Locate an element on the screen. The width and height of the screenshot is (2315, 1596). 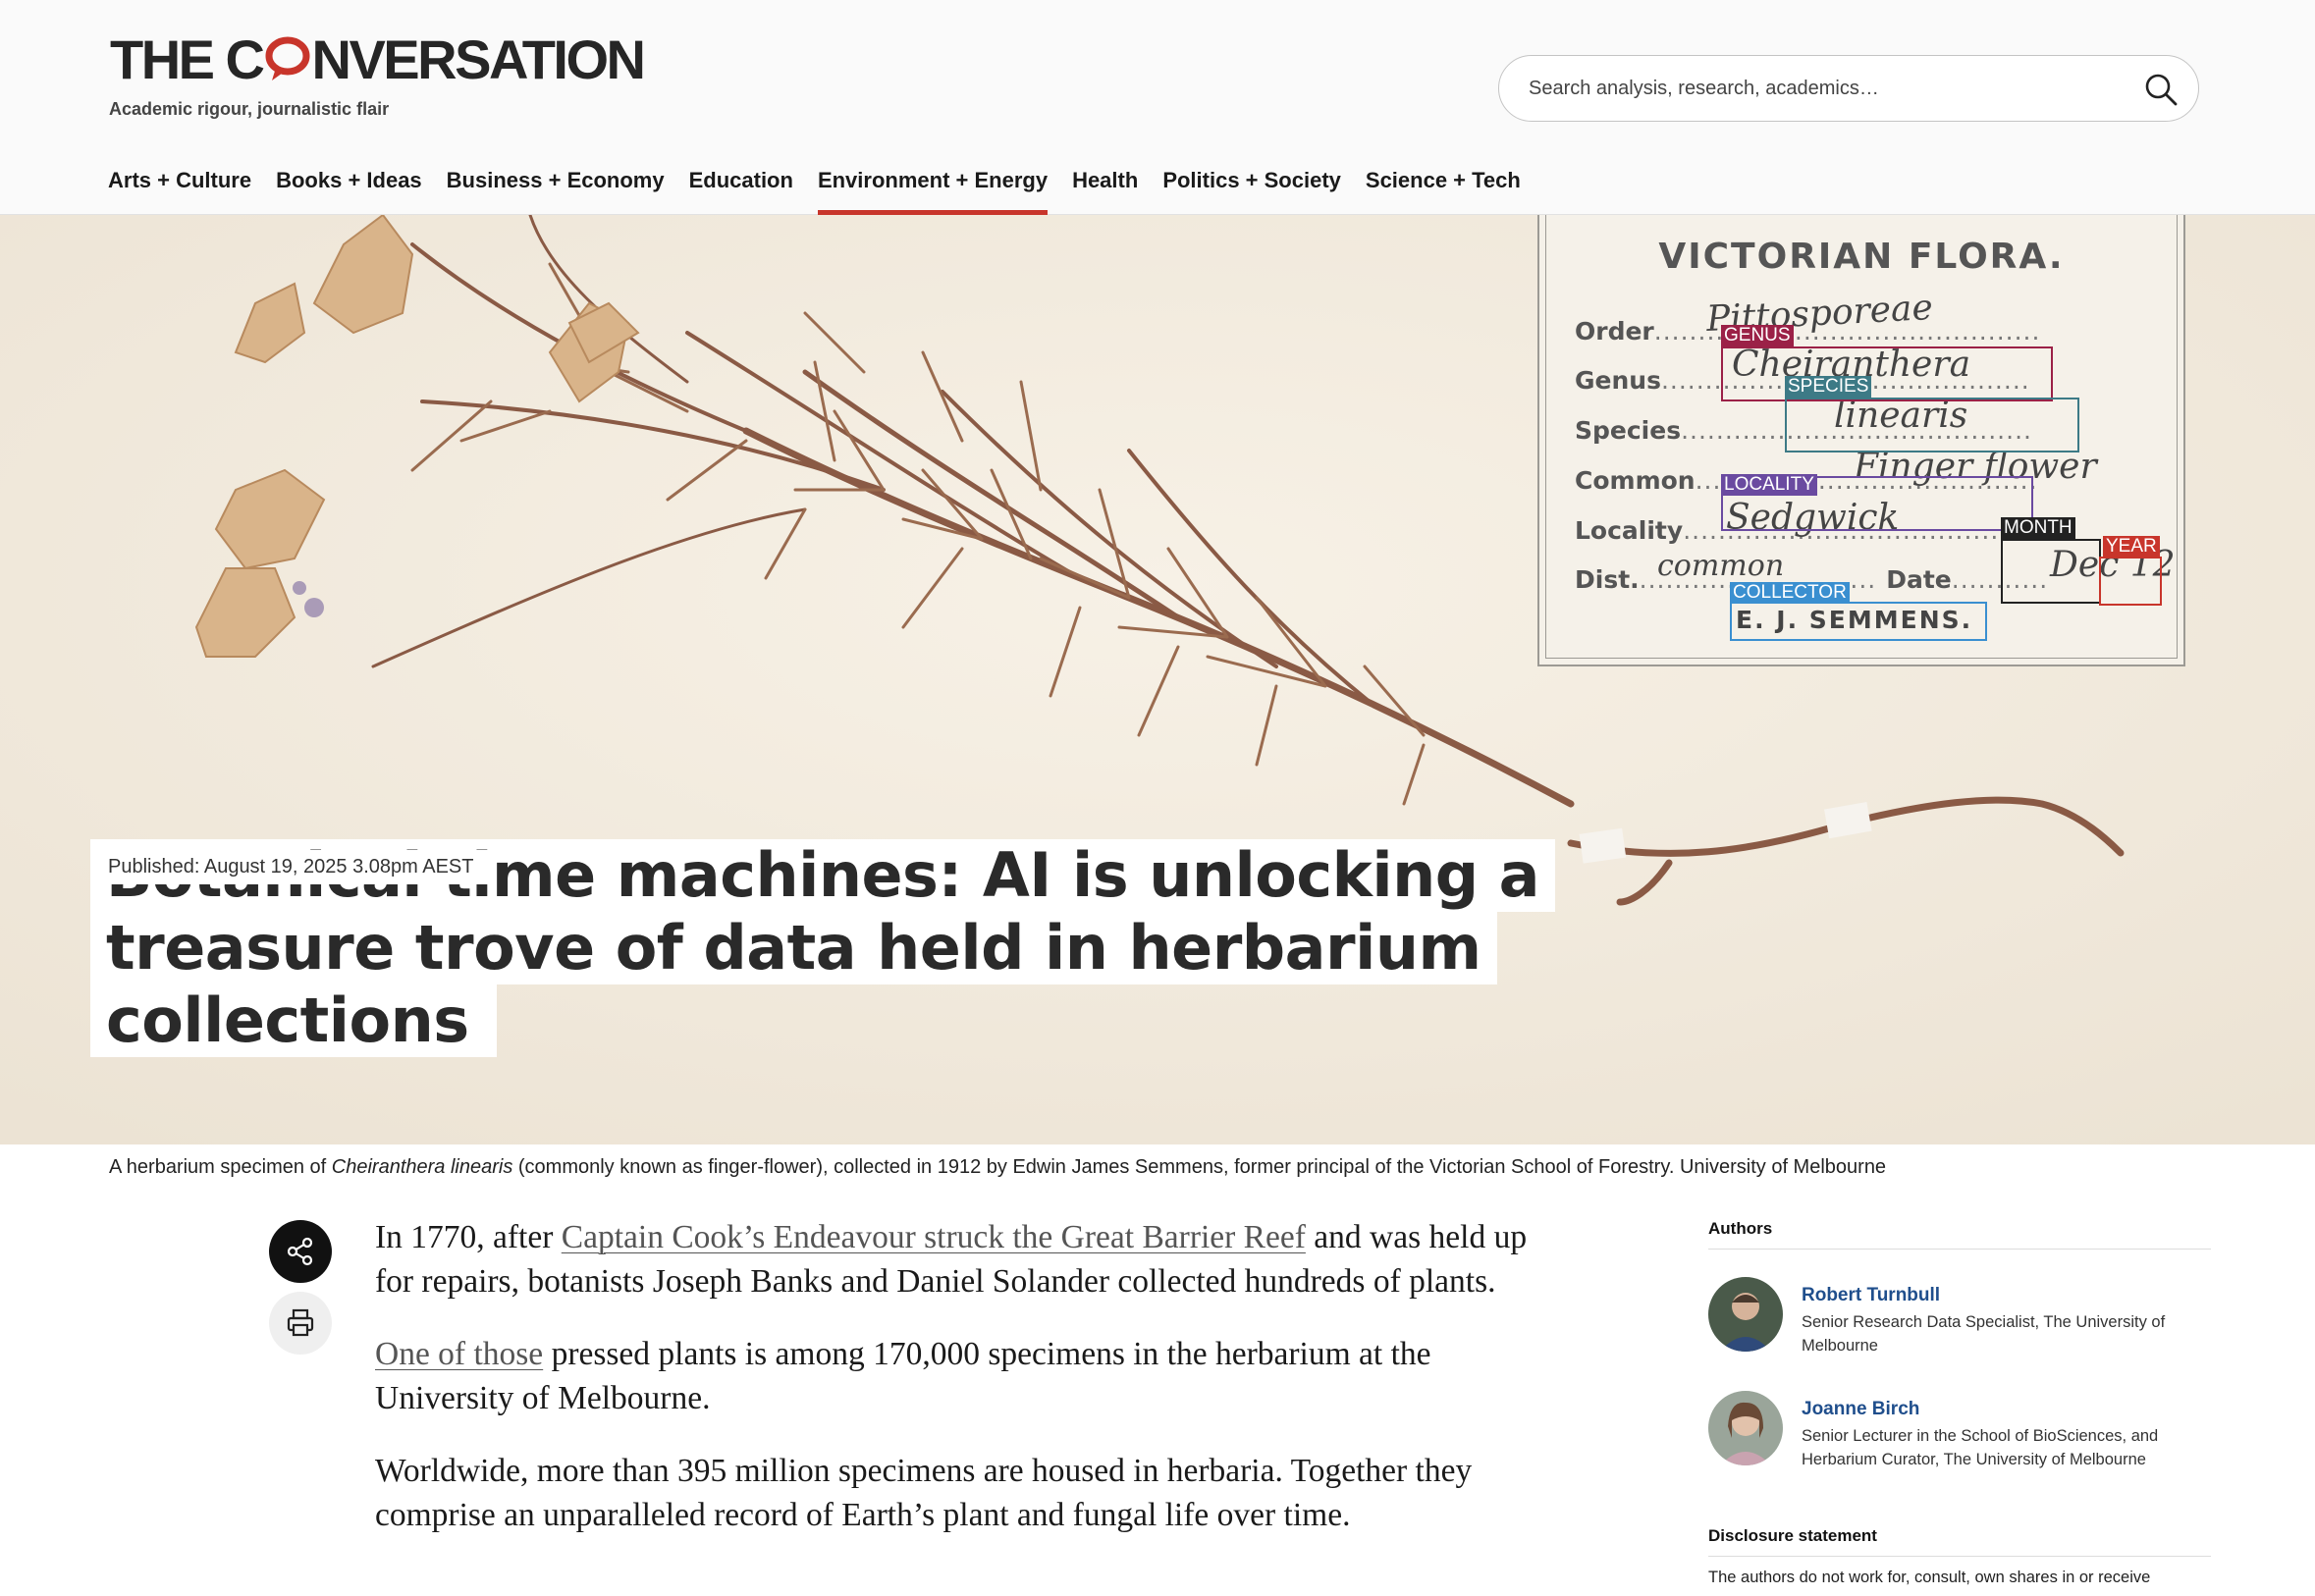
tag-species: SPECIES is located at coordinates (1828, 387).